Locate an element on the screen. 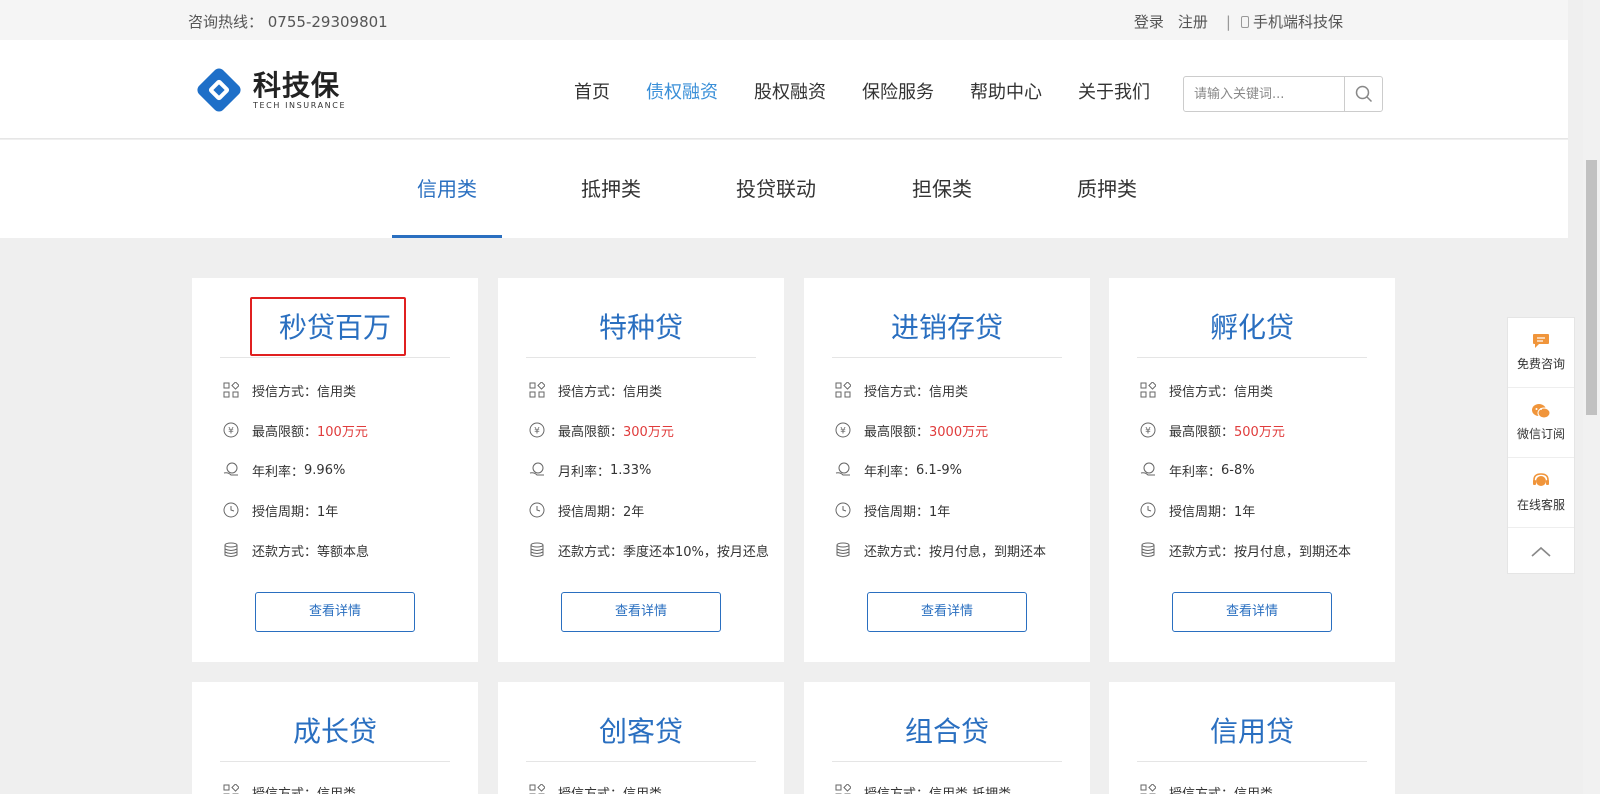 This screenshot has width=1600, height=794. search-icon is located at coordinates (1363, 94).